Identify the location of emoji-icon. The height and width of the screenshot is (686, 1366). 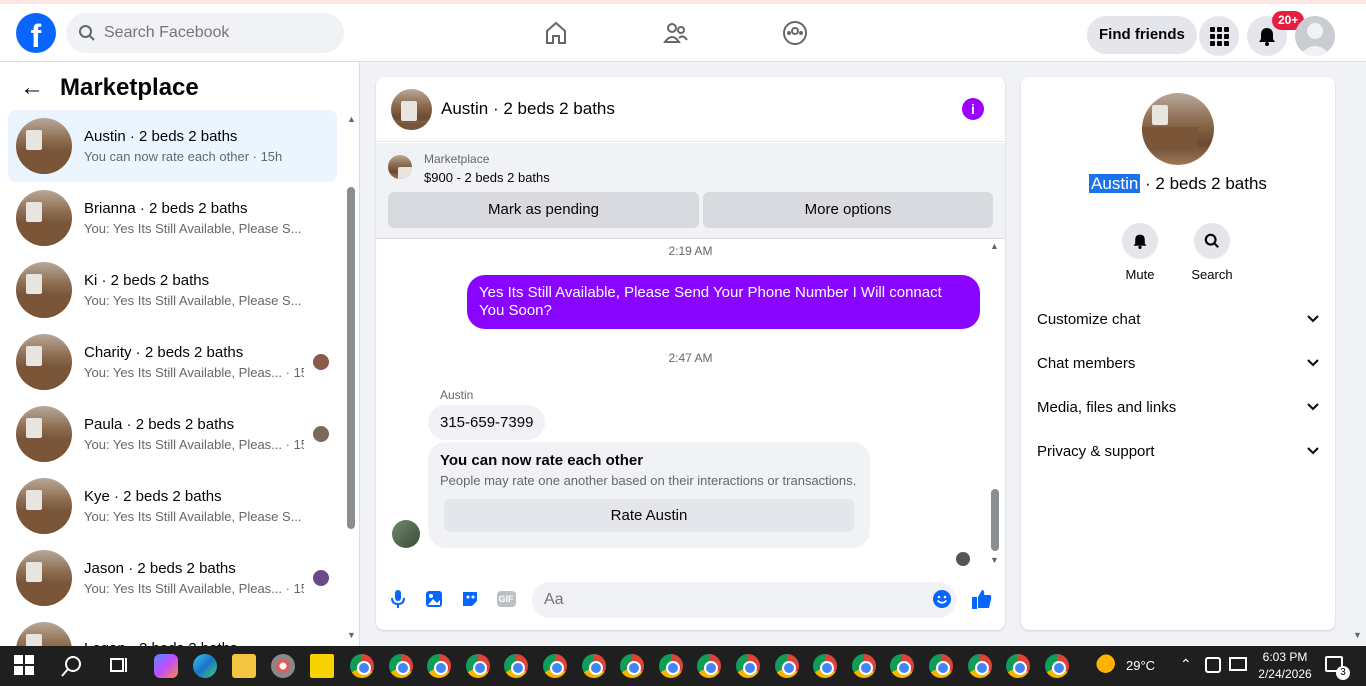
(942, 599).